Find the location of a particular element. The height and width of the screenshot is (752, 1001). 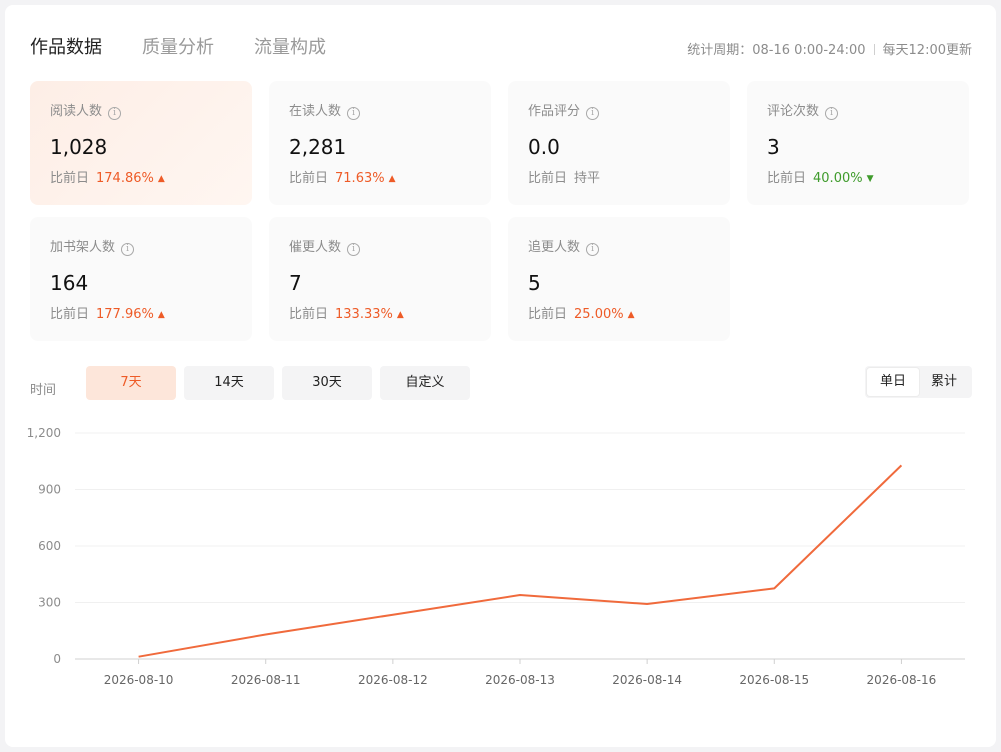

metric-label-text: 催更人数 is located at coordinates (315, 247).